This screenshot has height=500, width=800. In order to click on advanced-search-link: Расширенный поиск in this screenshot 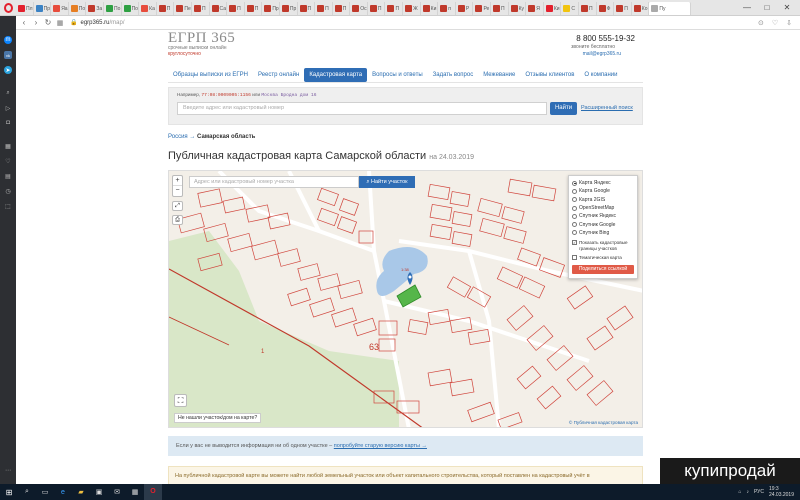, I will do `click(607, 108)`.